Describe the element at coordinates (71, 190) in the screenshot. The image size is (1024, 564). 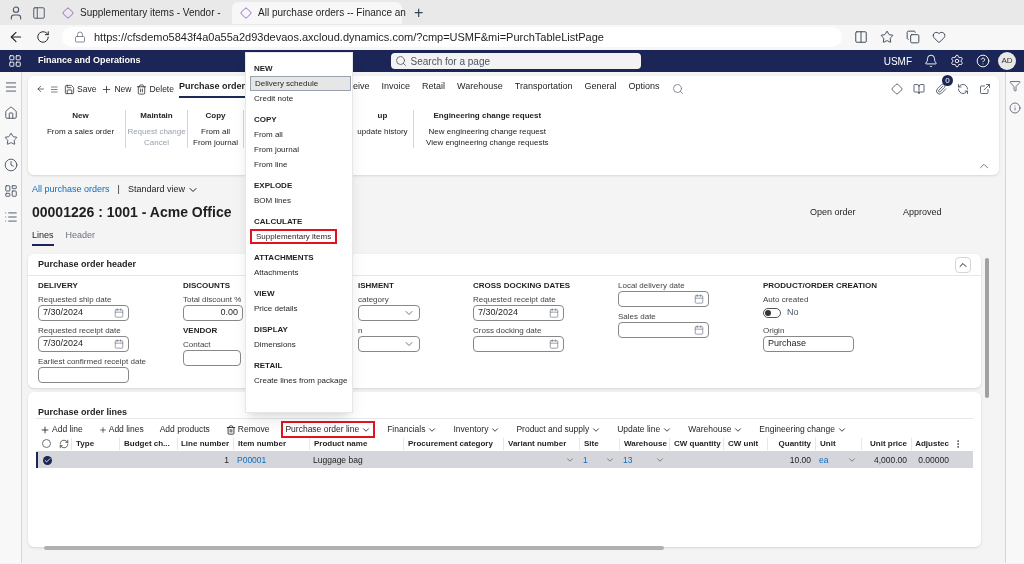
I see `breadcrumb-link: All purchase orders` at that location.